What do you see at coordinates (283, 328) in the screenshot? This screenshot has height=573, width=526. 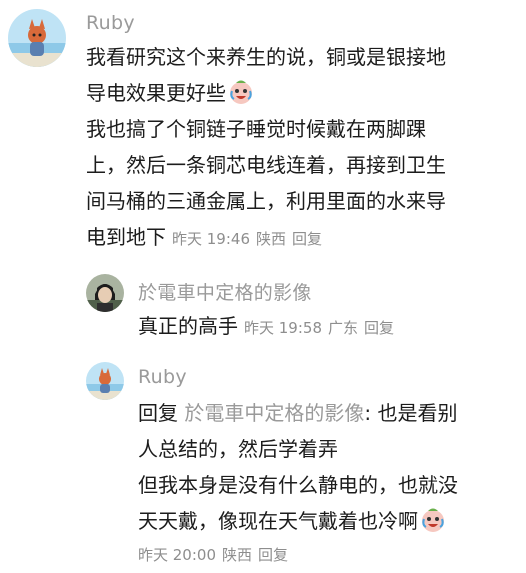 I see `comment-time: 昨天 19:58` at bounding box center [283, 328].